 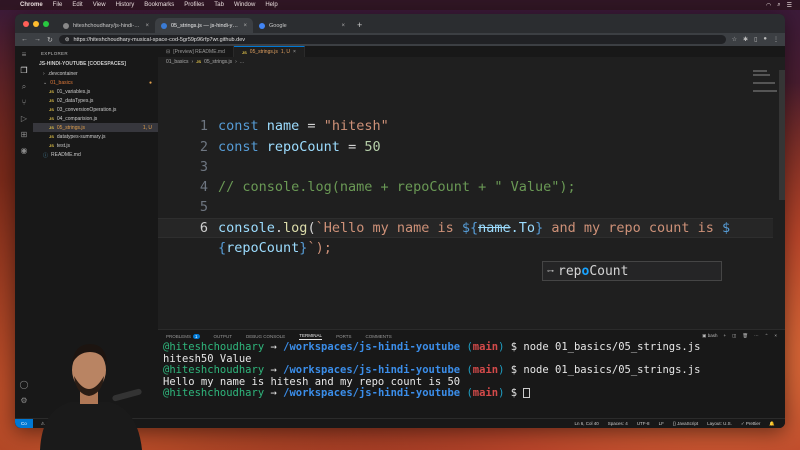 I want to click on site-info-icon: ⊜, so click(x=67, y=40).